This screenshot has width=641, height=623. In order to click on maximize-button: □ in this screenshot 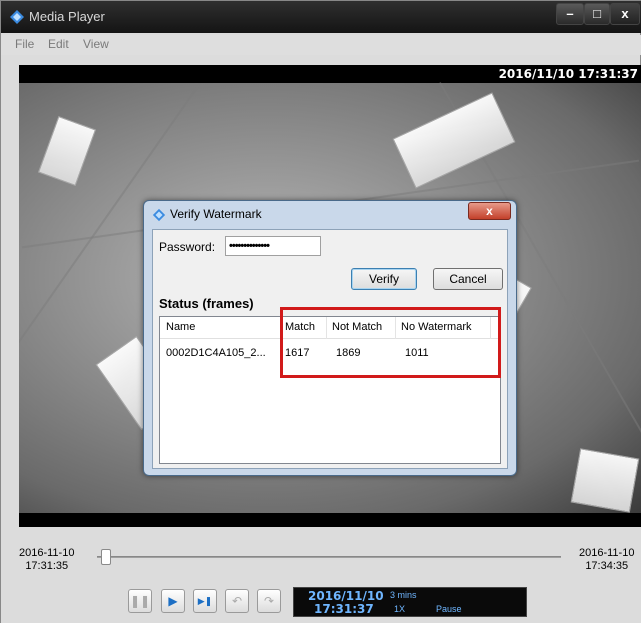, I will do `click(597, 14)`.